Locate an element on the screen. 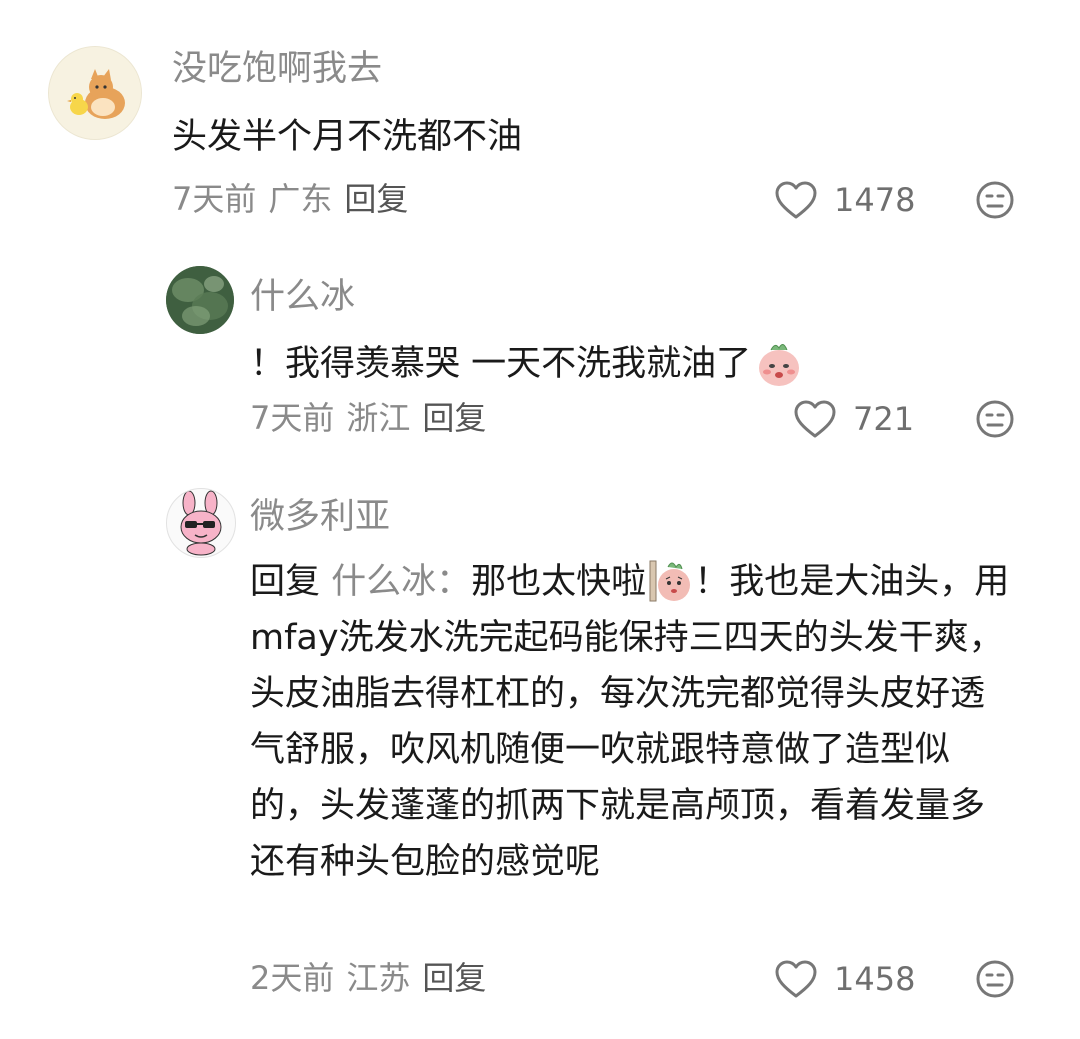 This screenshot has height=1039, width=1080. comment-text: ！我得羡慕哭 一天不洗我就油了 is located at coordinates (527, 364).